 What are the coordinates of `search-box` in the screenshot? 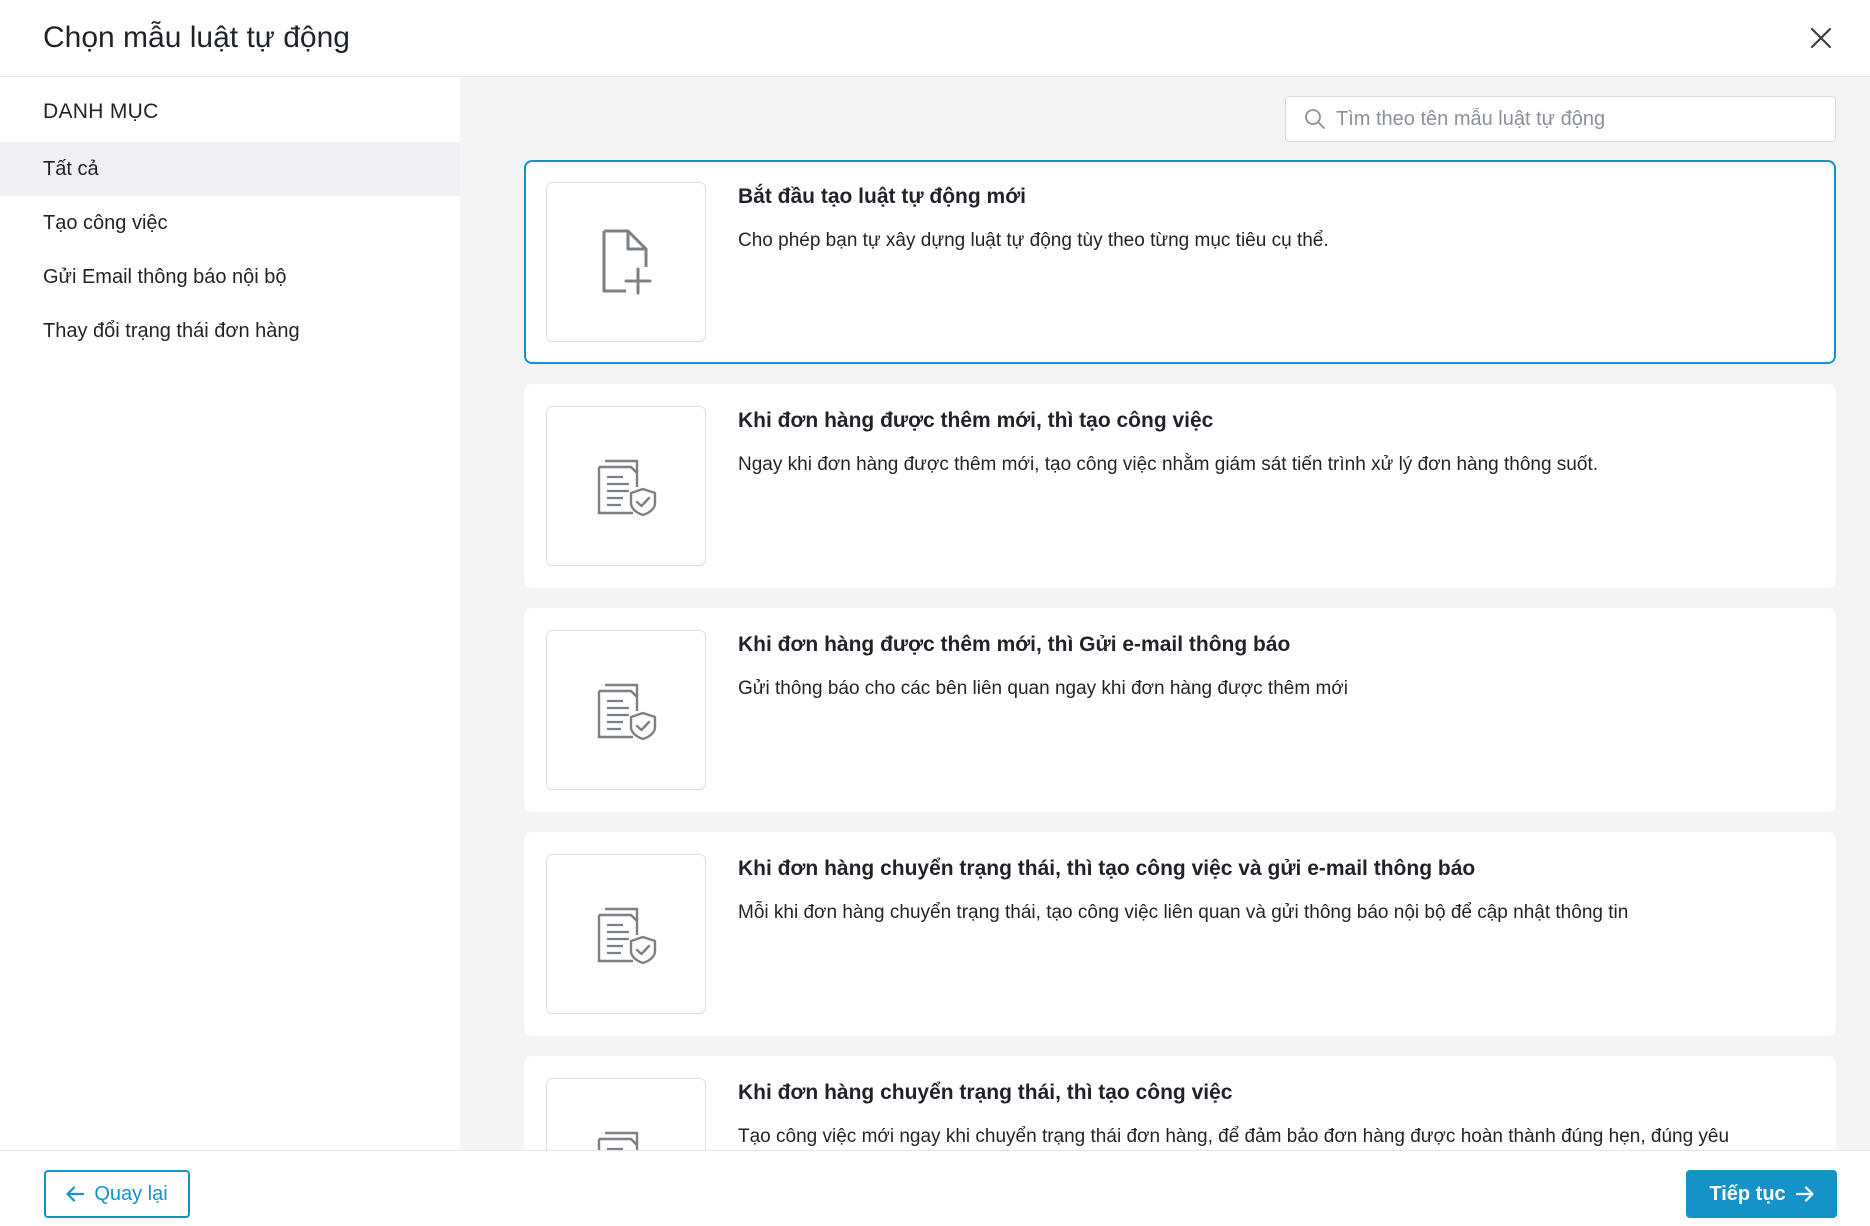 It's located at (1560, 119).